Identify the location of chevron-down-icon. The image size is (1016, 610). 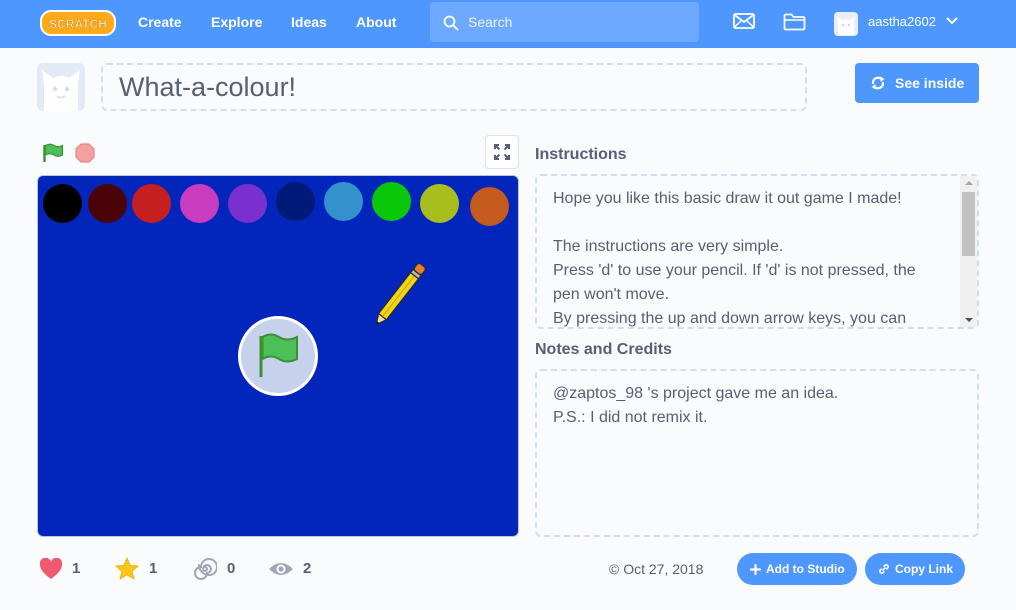
(952, 21).